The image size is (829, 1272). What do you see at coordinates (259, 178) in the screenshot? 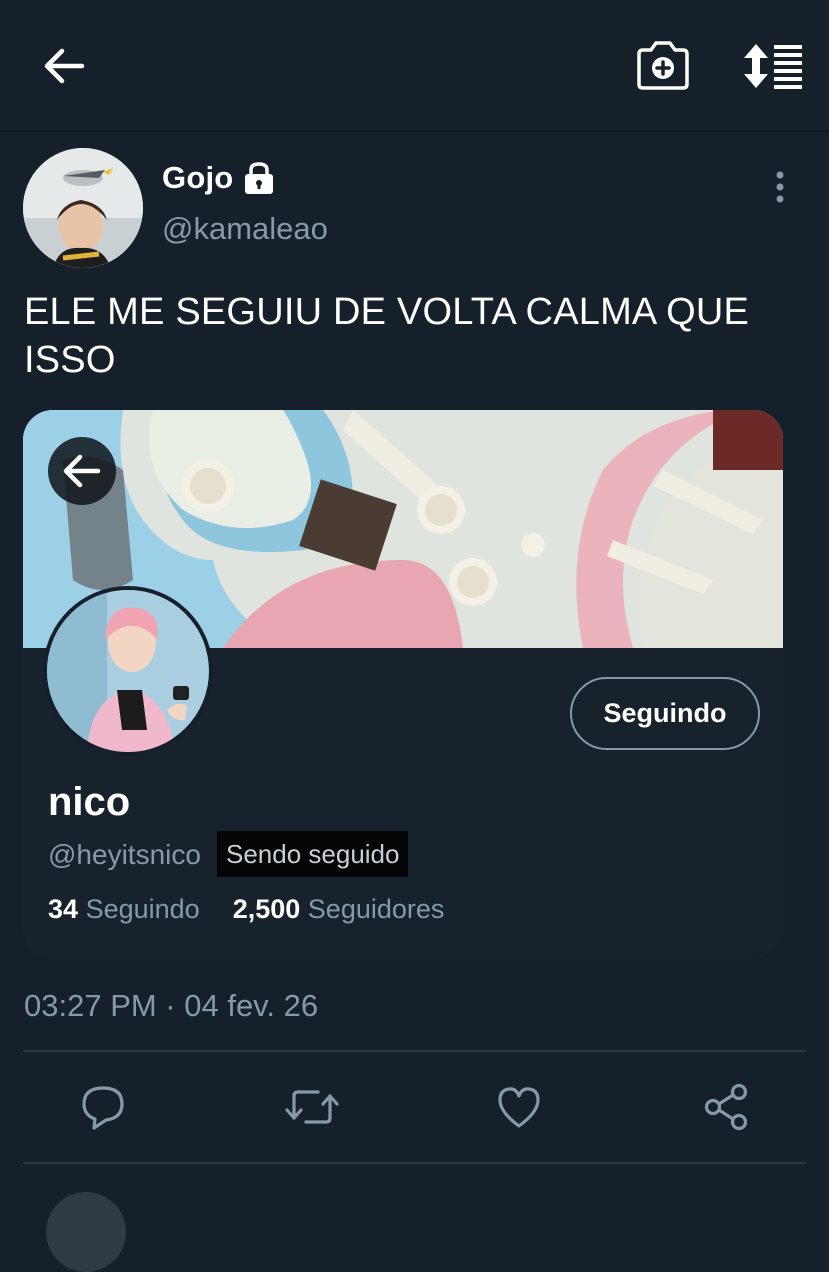
I see `lock-icon` at bounding box center [259, 178].